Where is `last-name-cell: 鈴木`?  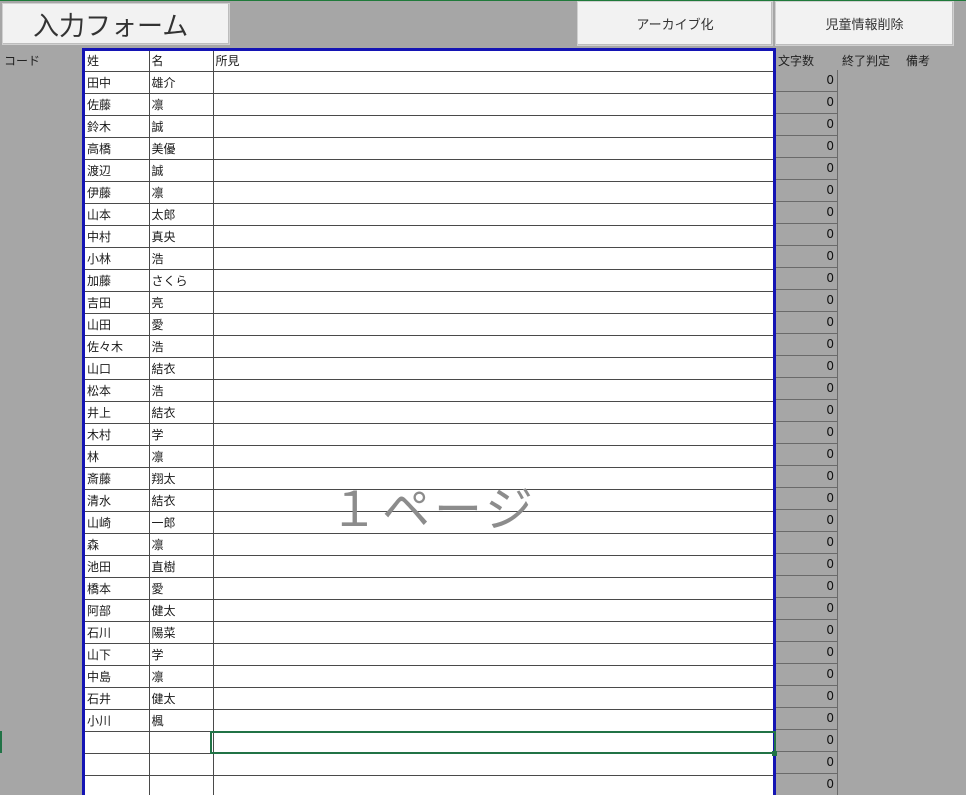 last-name-cell: 鈴木 is located at coordinates (117, 126).